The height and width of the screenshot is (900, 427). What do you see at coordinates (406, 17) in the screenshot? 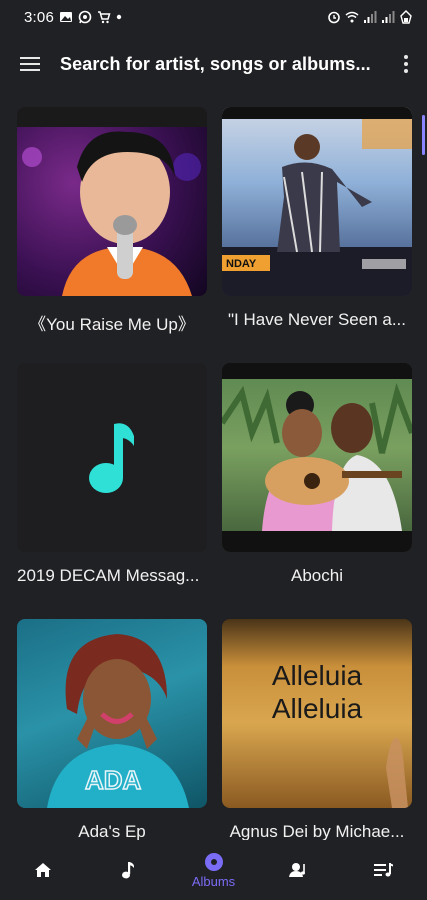
I see `battery-icon` at bounding box center [406, 17].